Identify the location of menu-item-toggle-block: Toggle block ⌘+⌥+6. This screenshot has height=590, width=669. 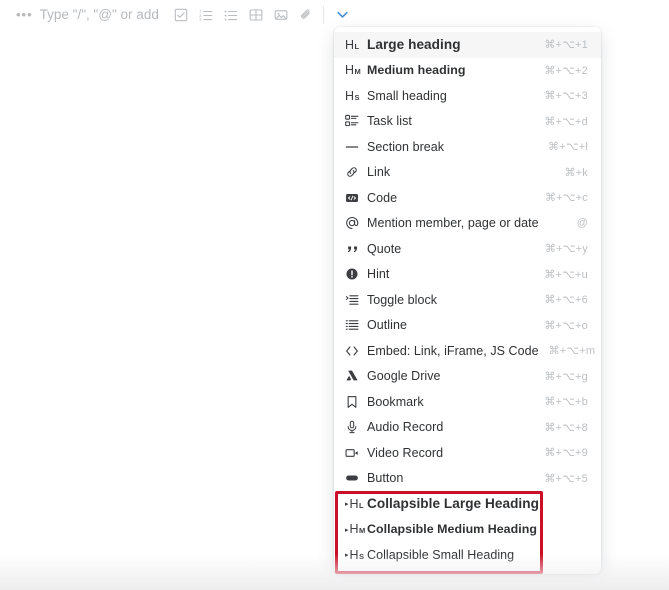
(467, 300).